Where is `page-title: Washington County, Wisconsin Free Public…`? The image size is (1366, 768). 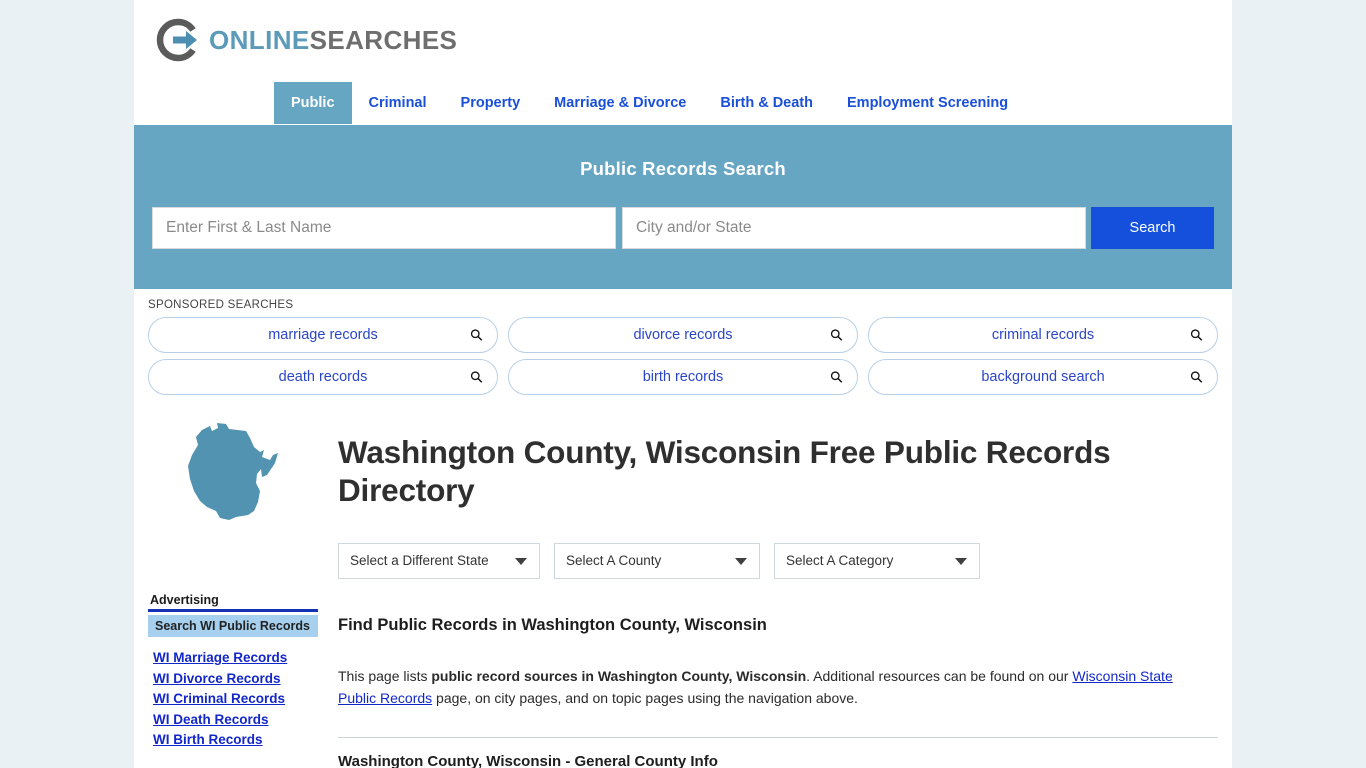
page-title: Washington County, Wisconsin Free Public… is located at coordinates (724, 471).